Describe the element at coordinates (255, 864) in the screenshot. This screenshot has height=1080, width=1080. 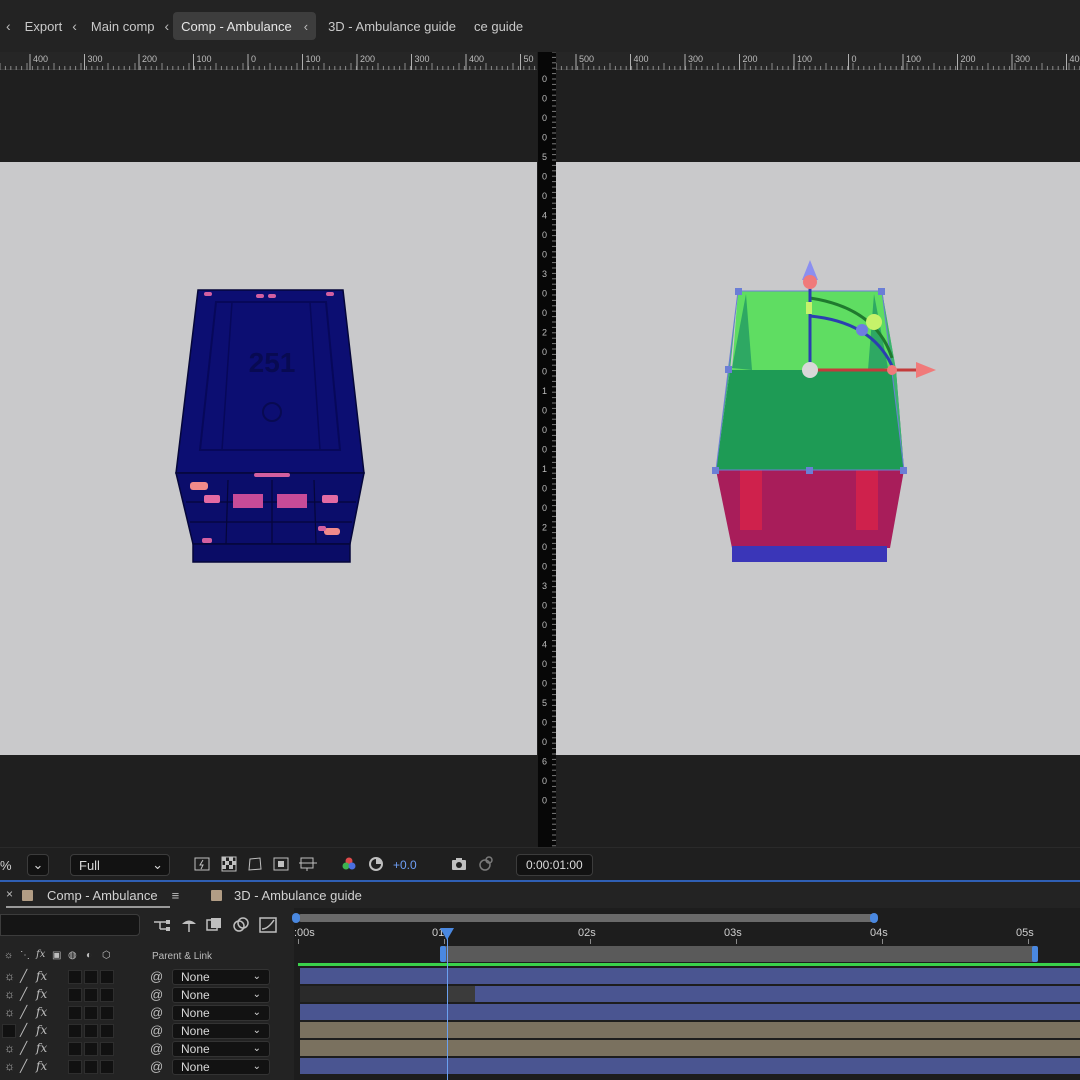
I see `mask-path-visibility-icon` at that location.